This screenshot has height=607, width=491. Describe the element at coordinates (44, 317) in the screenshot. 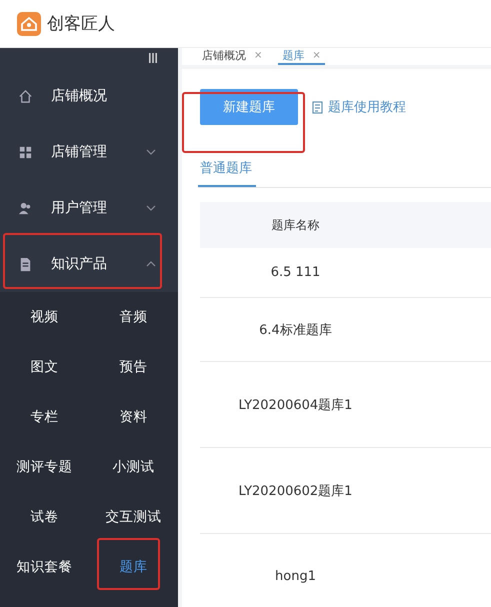

I see `submenu-item: 视频` at that location.